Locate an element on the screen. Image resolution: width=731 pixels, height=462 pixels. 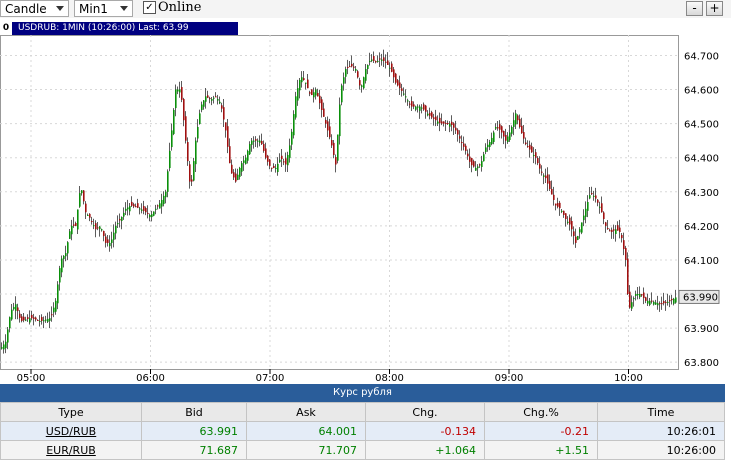
chg-cell: +1.064 is located at coordinates (425, 450).